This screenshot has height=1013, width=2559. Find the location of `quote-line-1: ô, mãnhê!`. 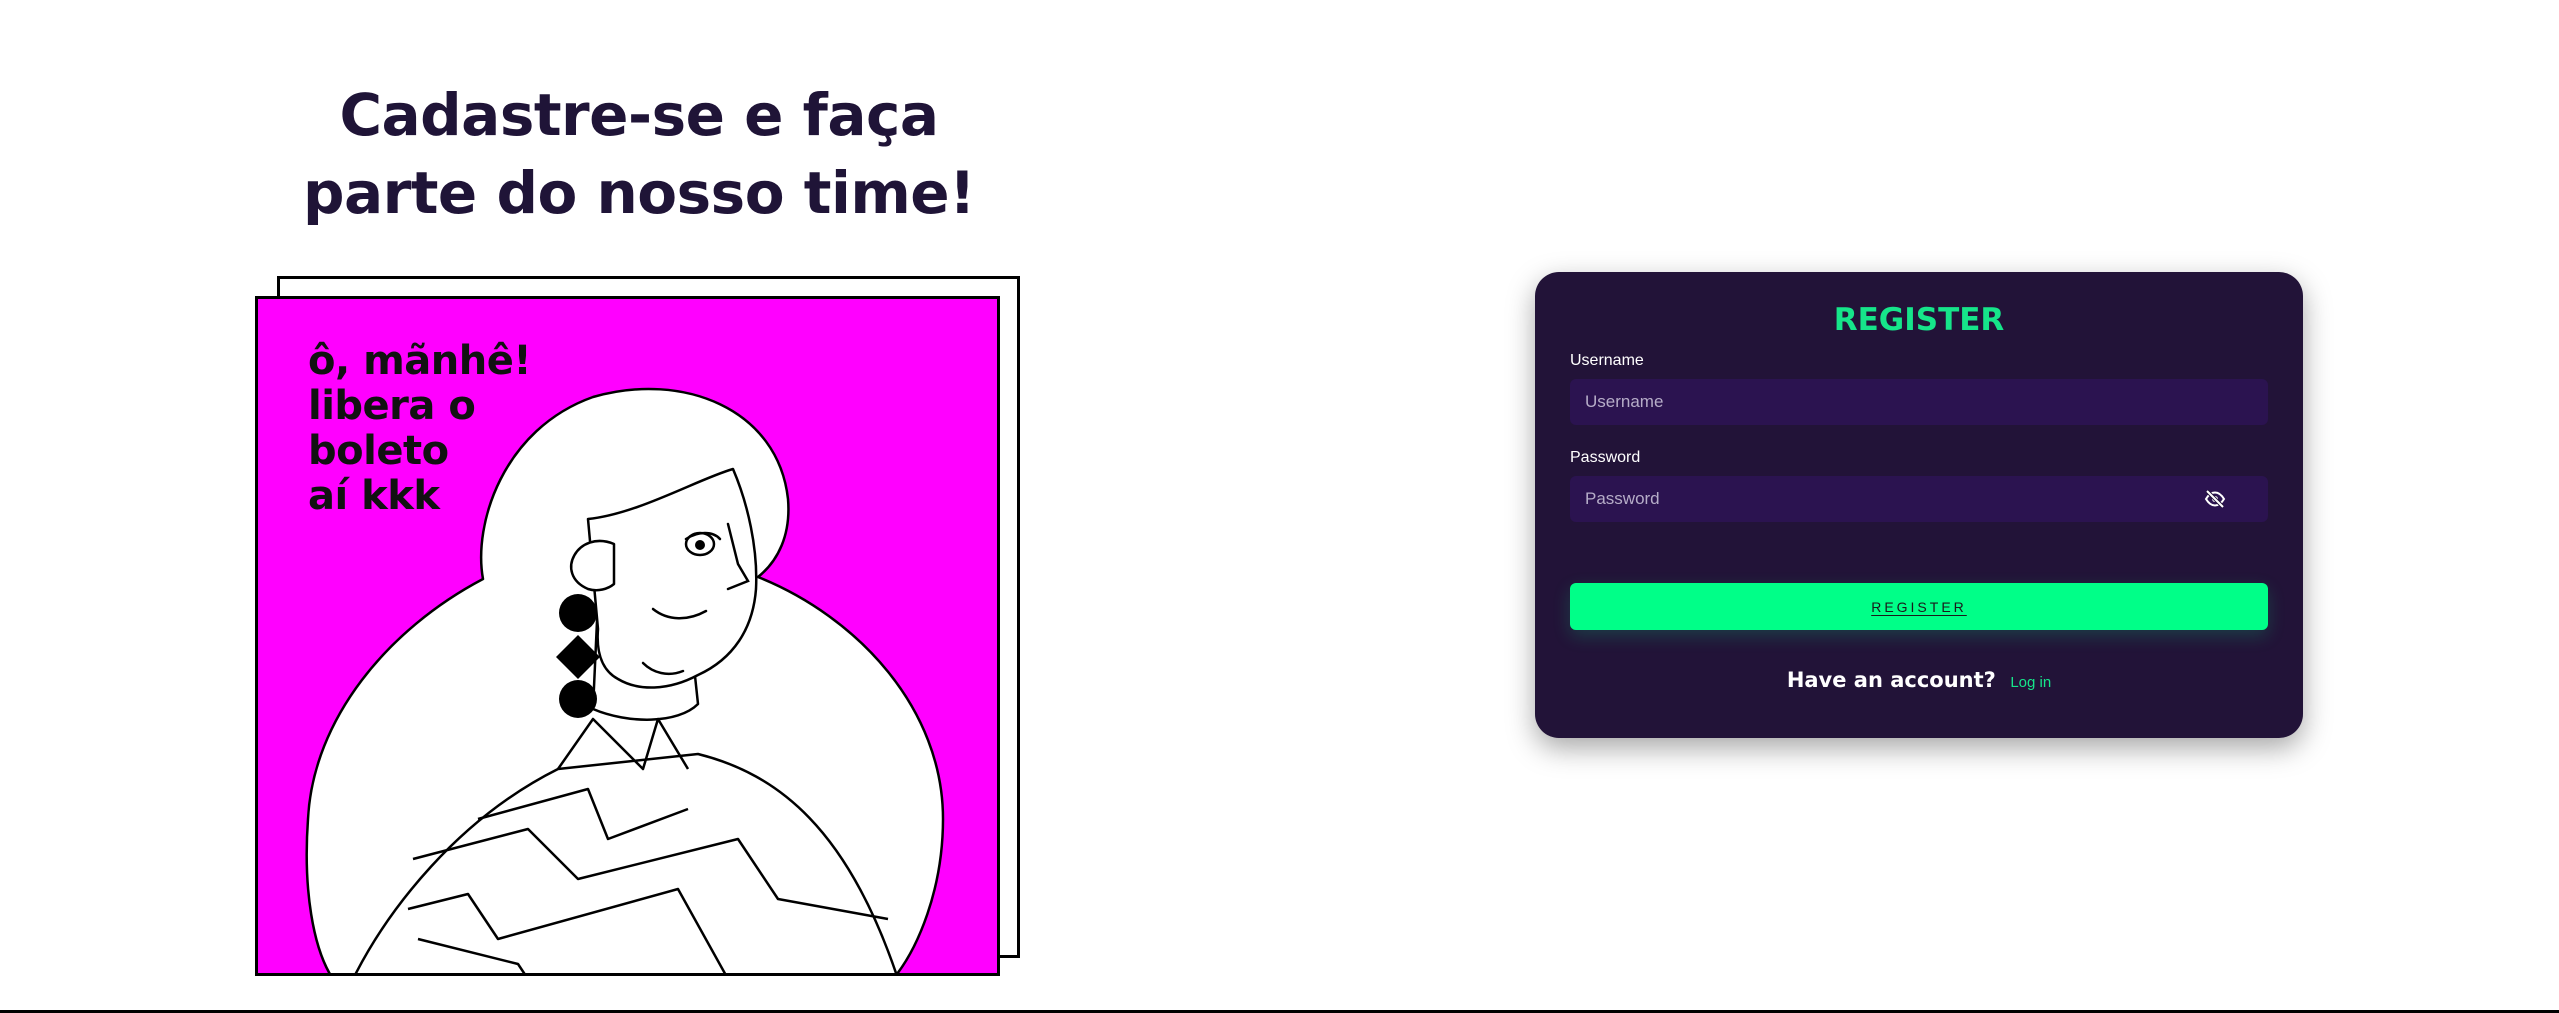

quote-line-1: ô, mãnhê! is located at coordinates (420, 361).